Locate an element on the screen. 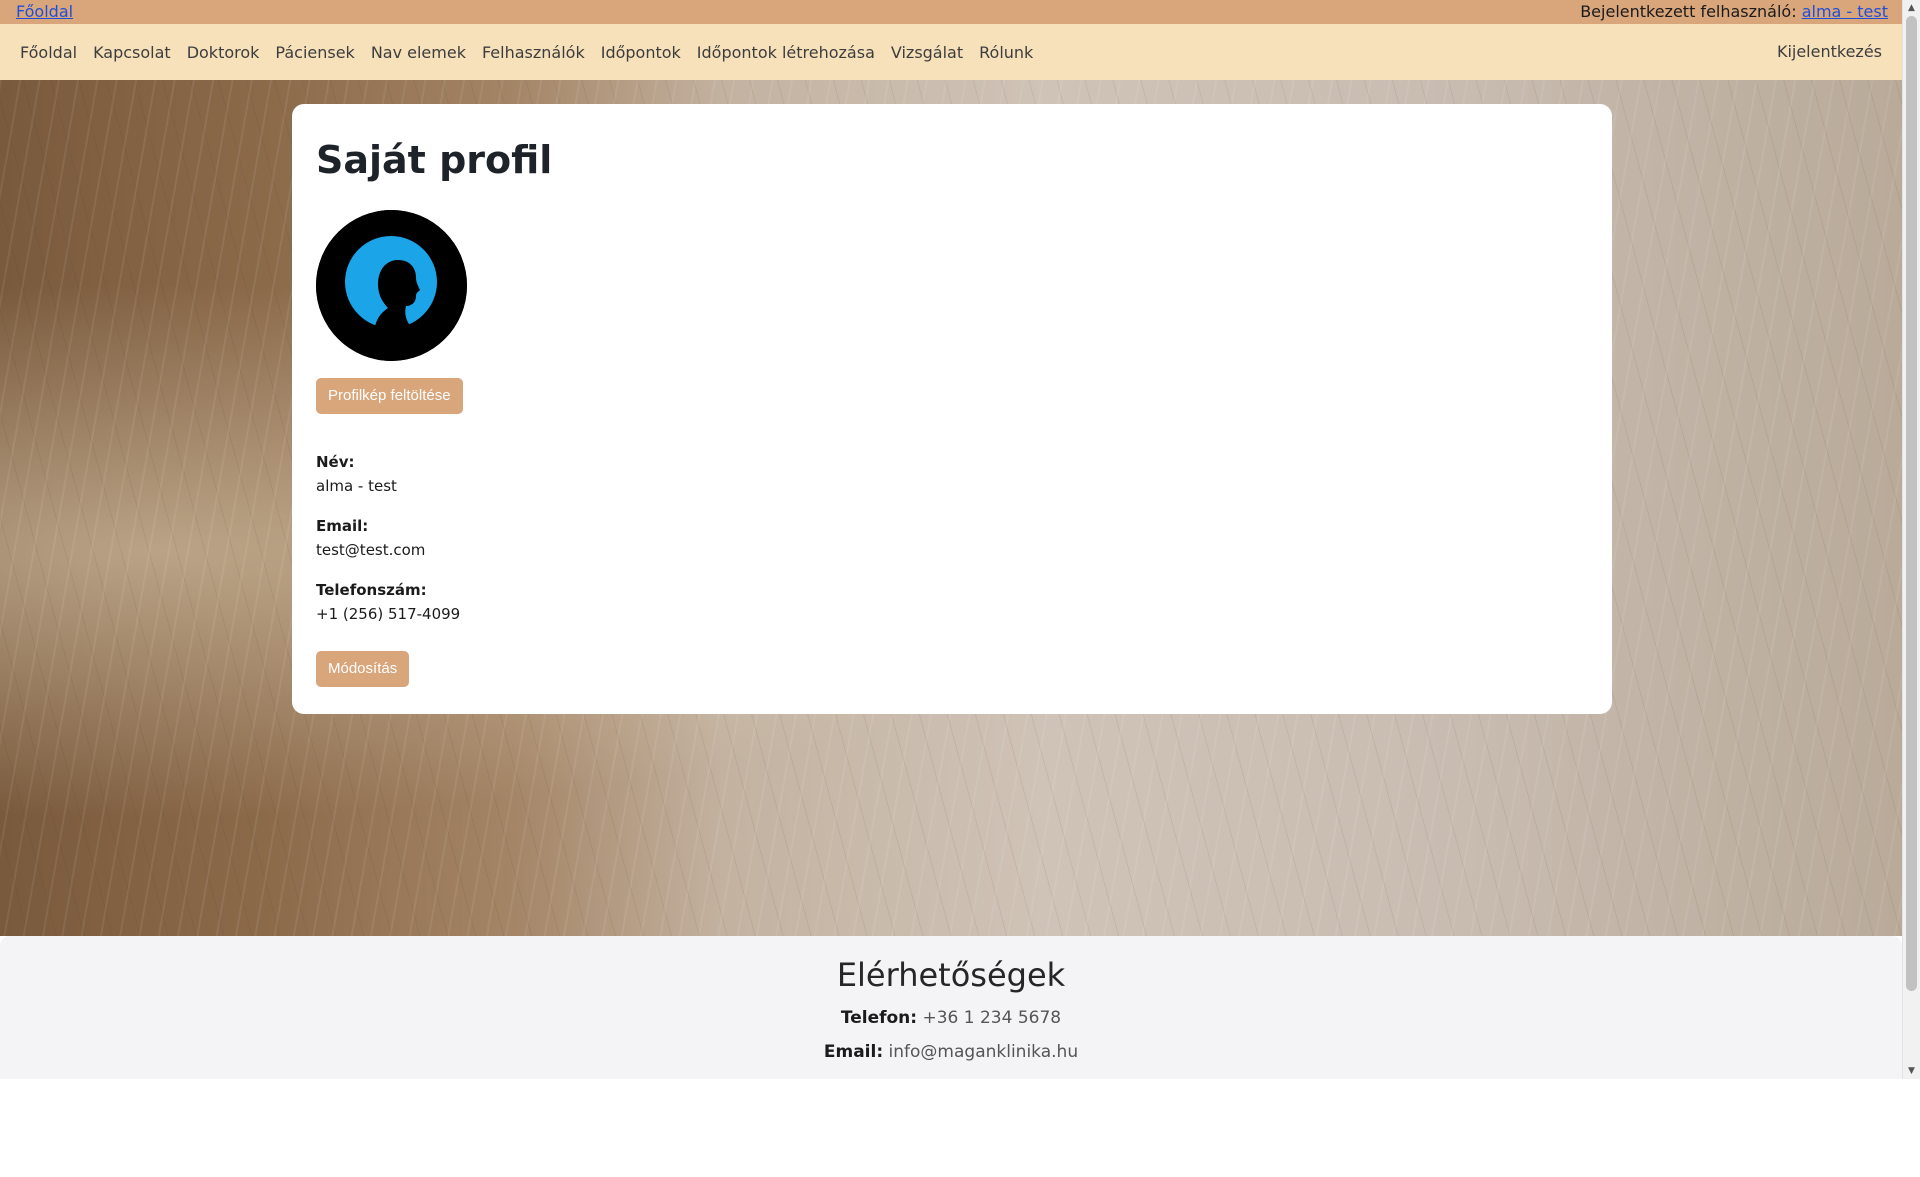 Image resolution: width=1920 pixels, height=1177 pixels. nav-item-nav-elements: Nav elemek is located at coordinates (418, 52).